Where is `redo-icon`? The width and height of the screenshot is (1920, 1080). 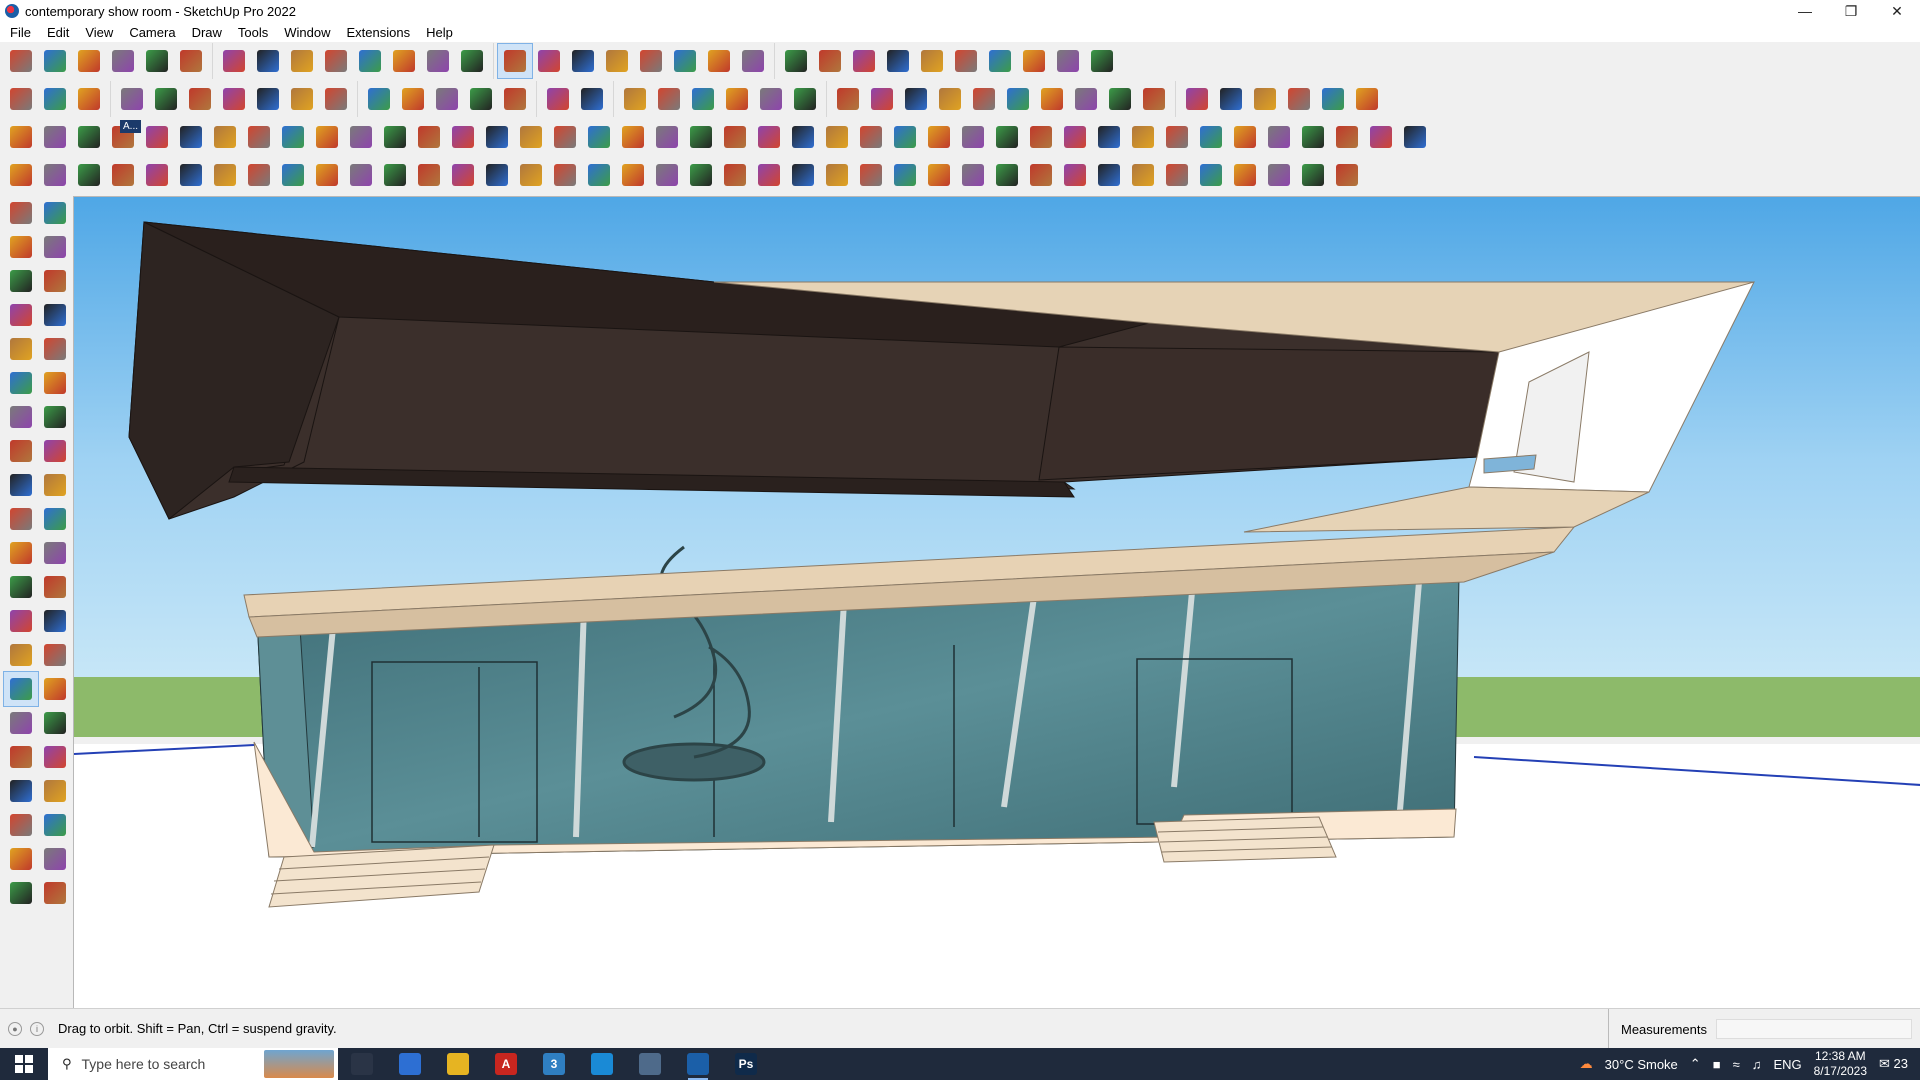 redo-icon is located at coordinates (1068, 61).